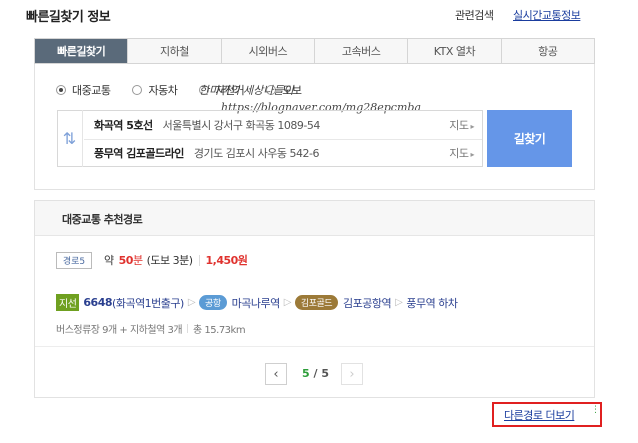  Describe the element at coordinates (455, 51) in the screenshot. I see `tab-ktx: KTX 열차` at that location.